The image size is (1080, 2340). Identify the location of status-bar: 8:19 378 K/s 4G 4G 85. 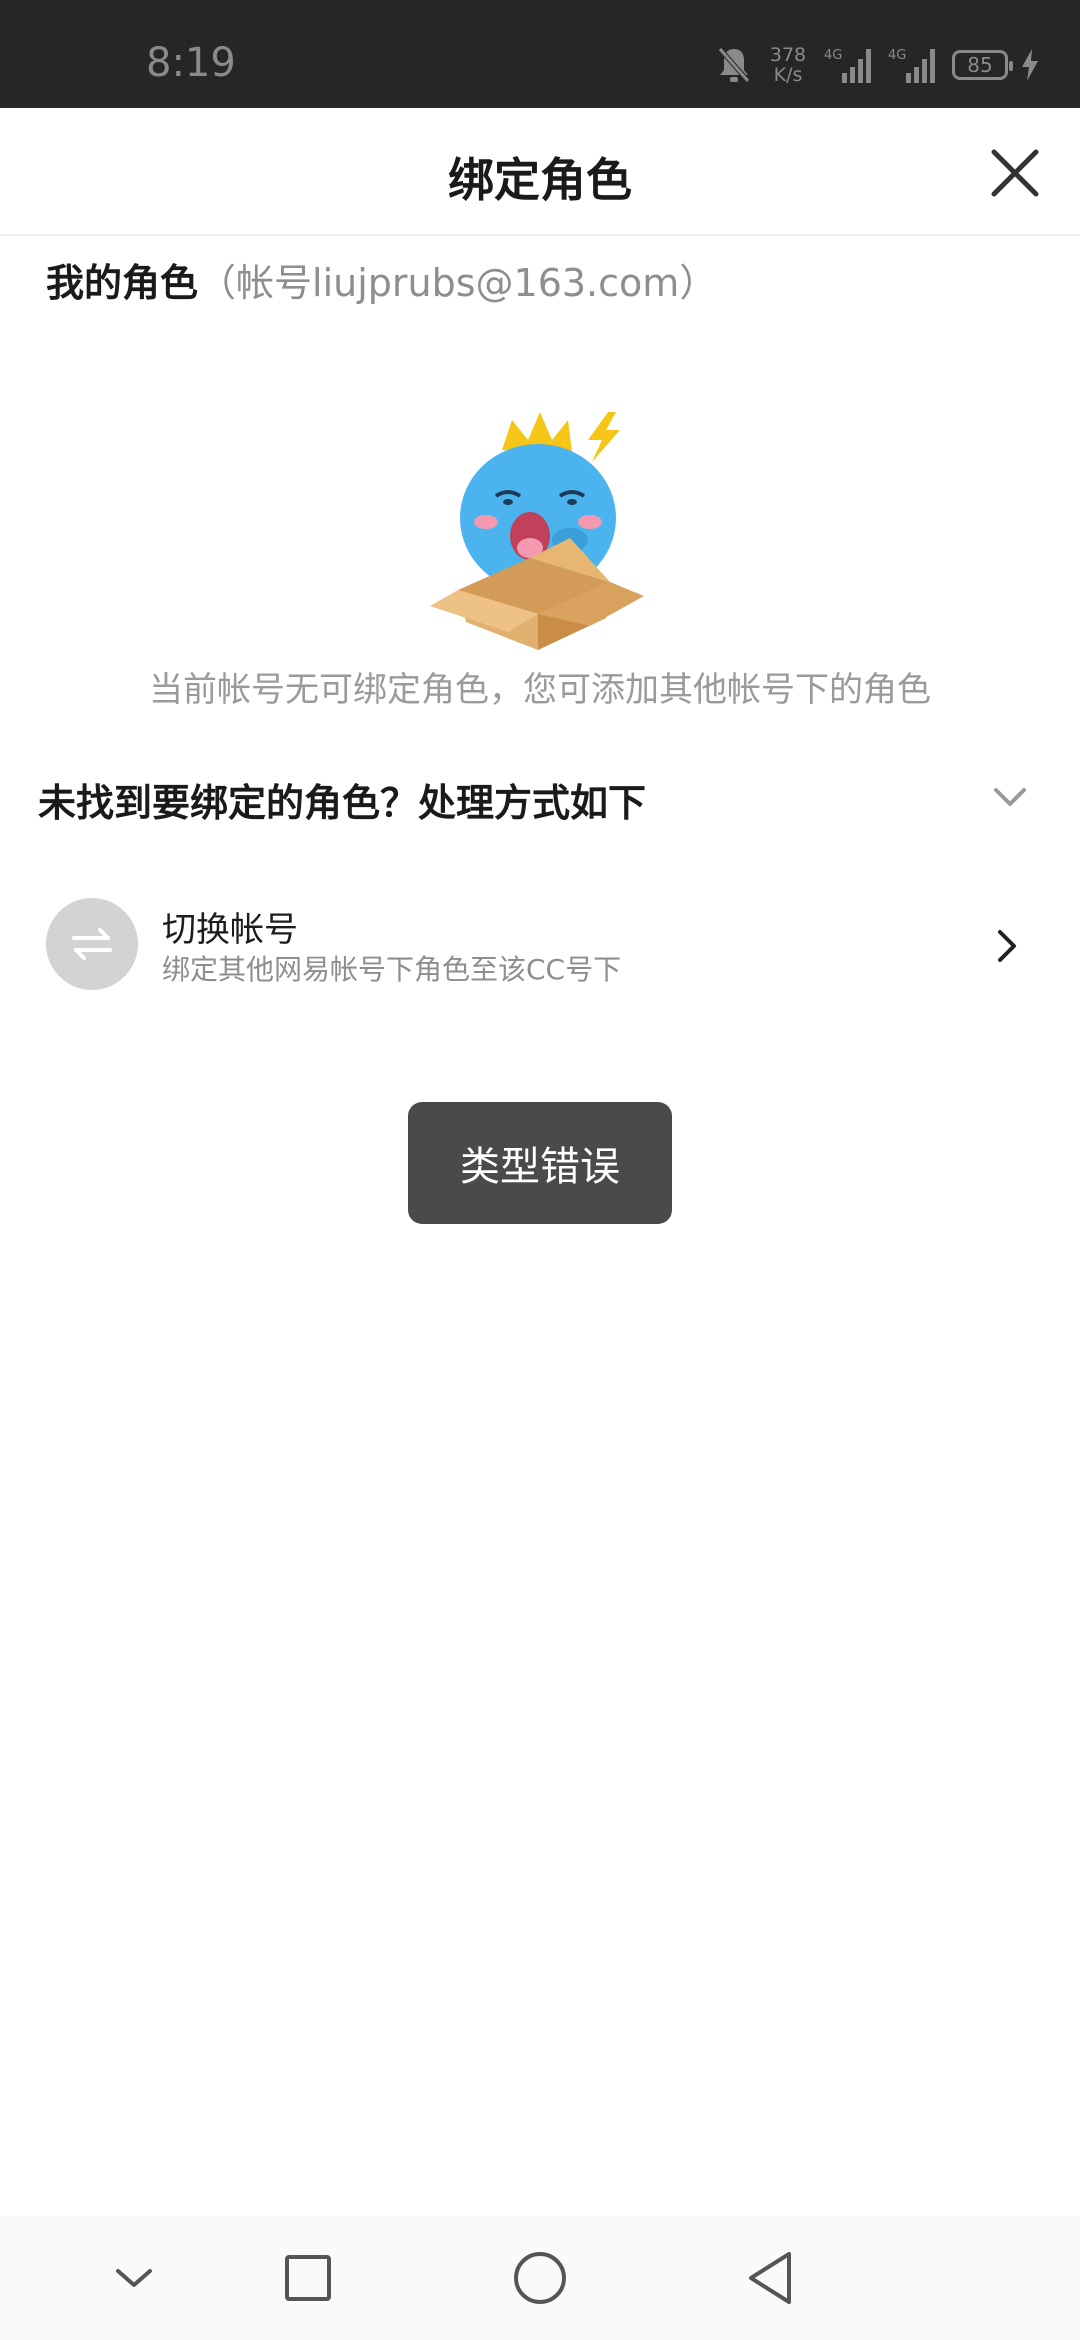
(540, 54).